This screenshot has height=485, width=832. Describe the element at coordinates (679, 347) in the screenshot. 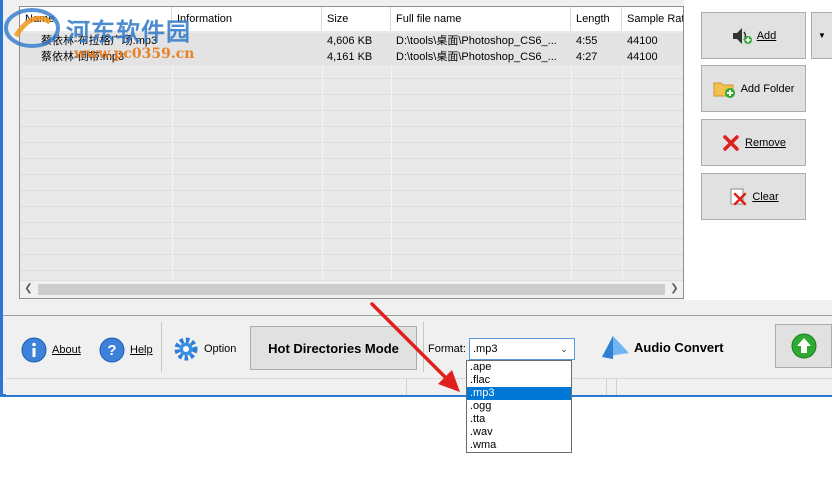

I see `audio-convert-label: Audio Convert` at that location.